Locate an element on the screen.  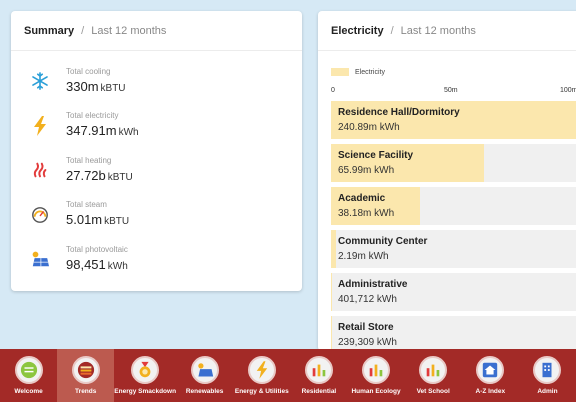
nav-item-residential: Residential is located at coordinates (318, 375).